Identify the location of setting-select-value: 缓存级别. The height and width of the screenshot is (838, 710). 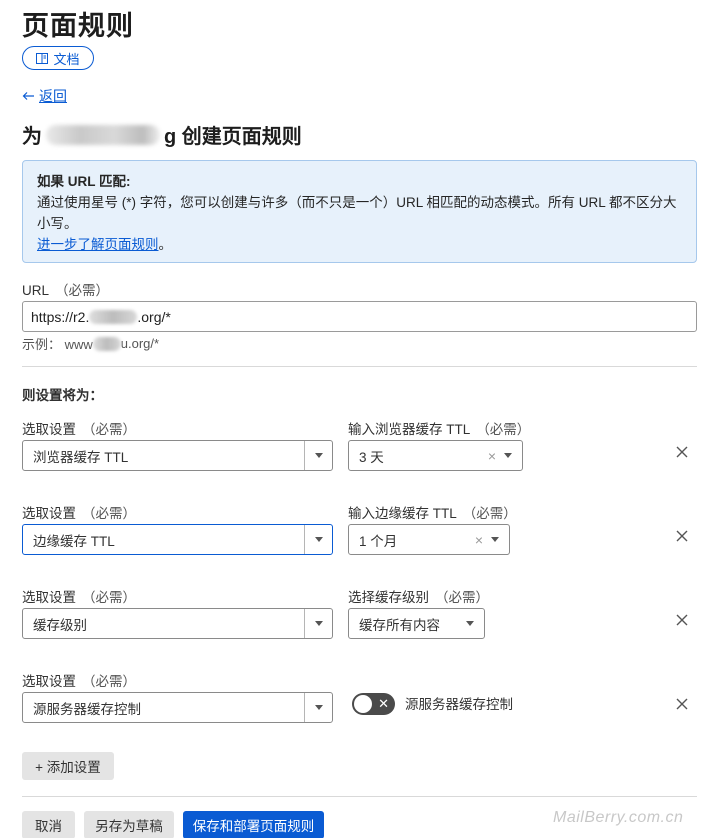
(60, 625).